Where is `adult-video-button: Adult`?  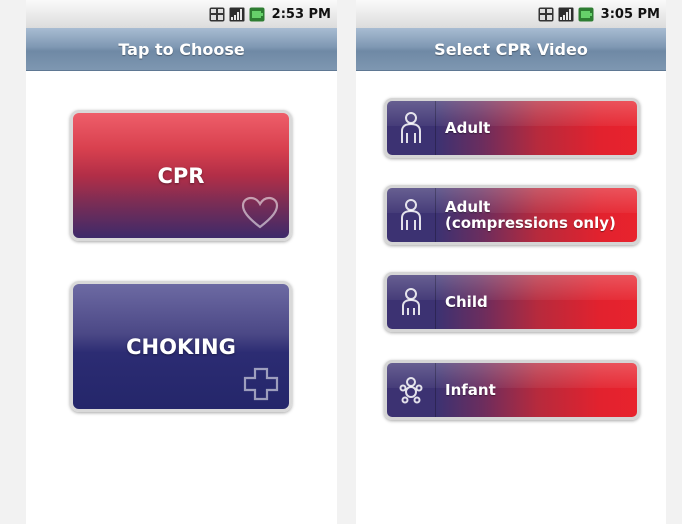
adult-video-button: Adult is located at coordinates (512, 128).